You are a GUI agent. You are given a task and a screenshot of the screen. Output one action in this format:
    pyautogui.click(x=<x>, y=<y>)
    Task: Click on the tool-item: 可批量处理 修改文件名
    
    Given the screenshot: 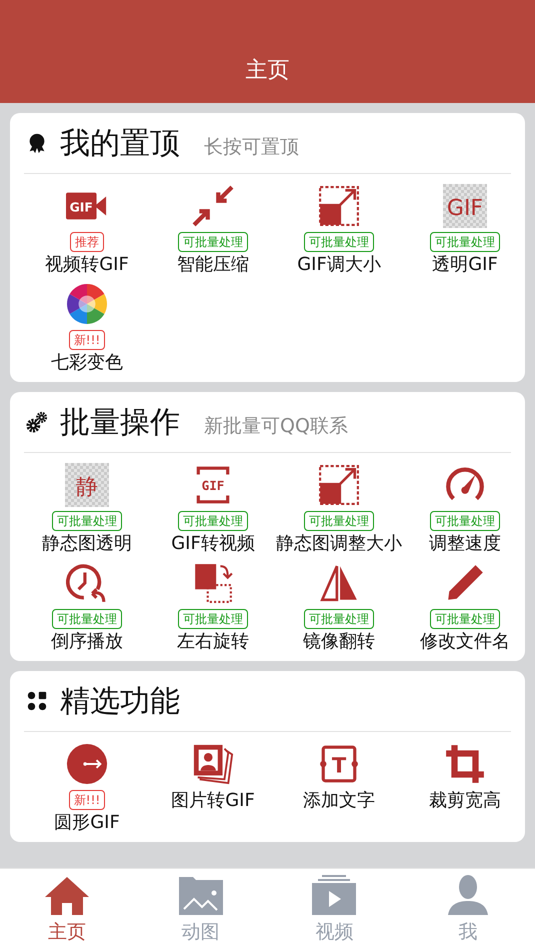 What is the action you would take?
    pyautogui.click(x=465, y=606)
    